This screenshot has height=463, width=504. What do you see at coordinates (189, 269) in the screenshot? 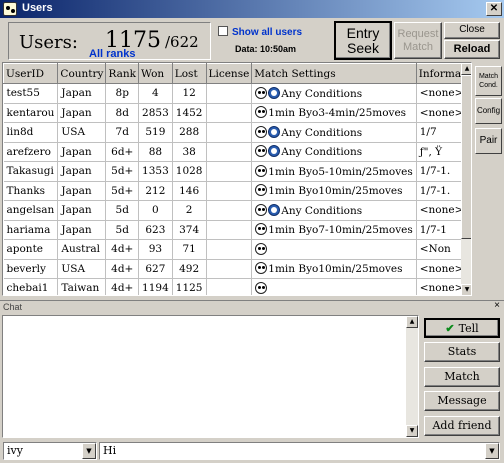
I see `cell-lost: 492` at bounding box center [189, 269].